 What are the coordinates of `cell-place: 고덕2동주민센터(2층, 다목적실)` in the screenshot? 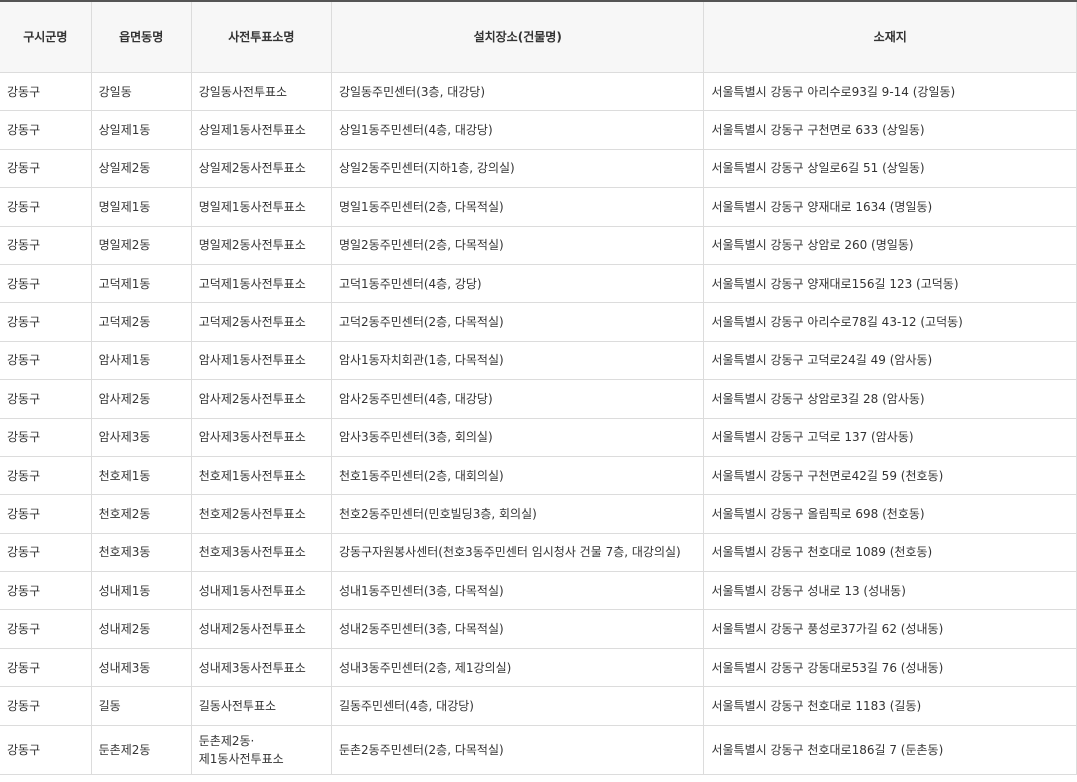 It's located at (518, 322).